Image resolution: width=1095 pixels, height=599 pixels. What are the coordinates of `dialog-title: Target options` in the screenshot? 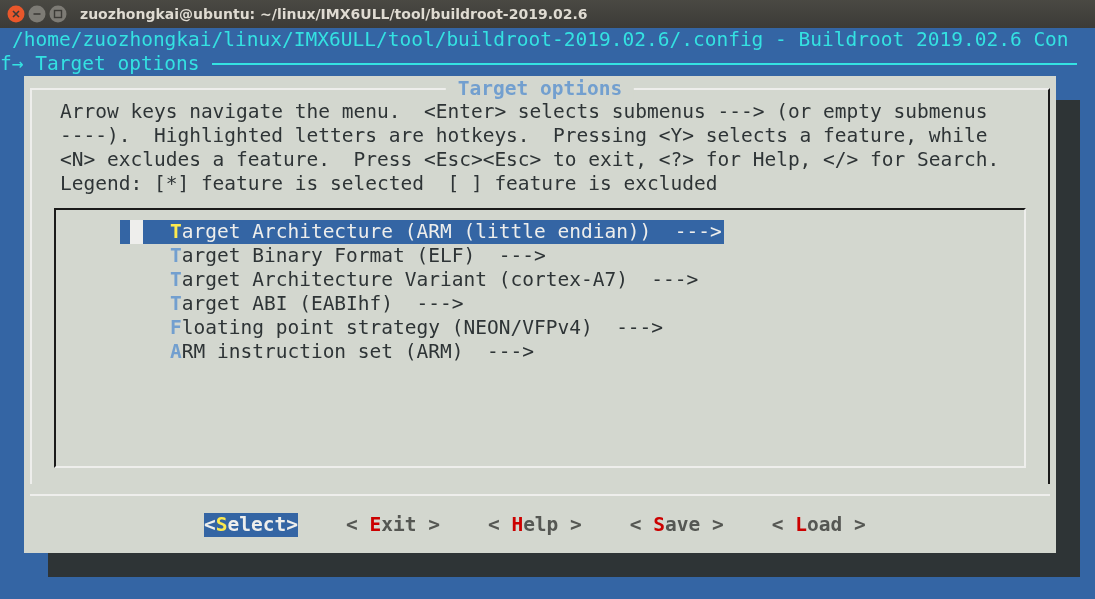 It's located at (540, 89).